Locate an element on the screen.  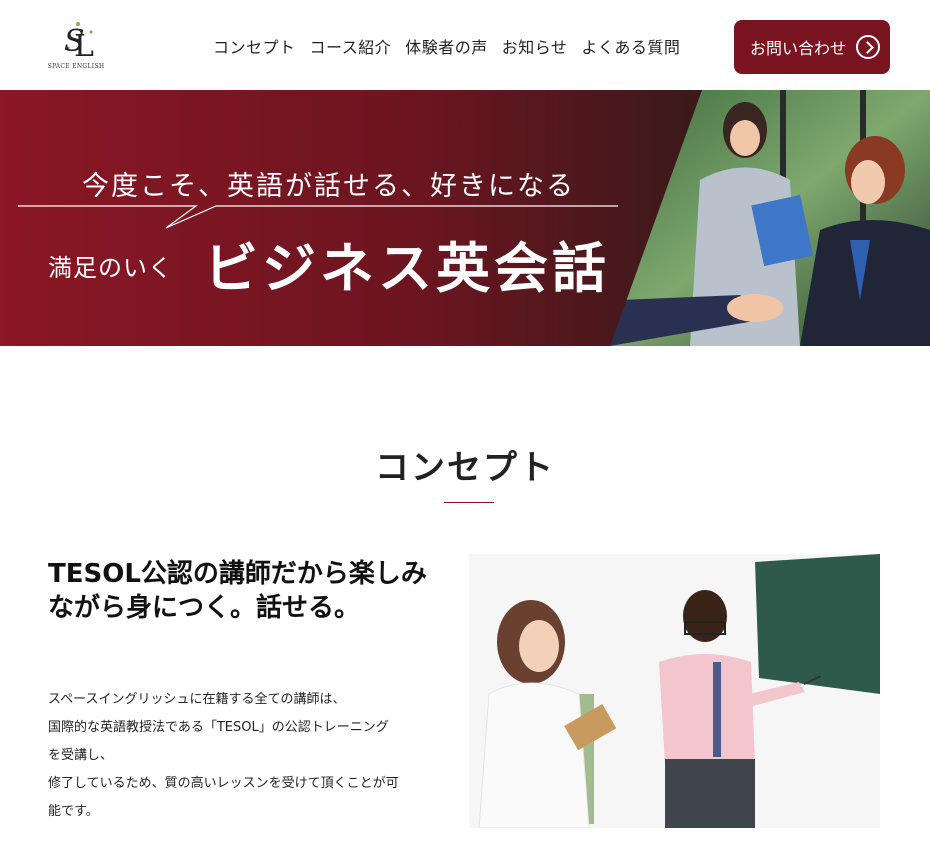
concept-body-line: 能です。 is located at coordinates (73, 811).